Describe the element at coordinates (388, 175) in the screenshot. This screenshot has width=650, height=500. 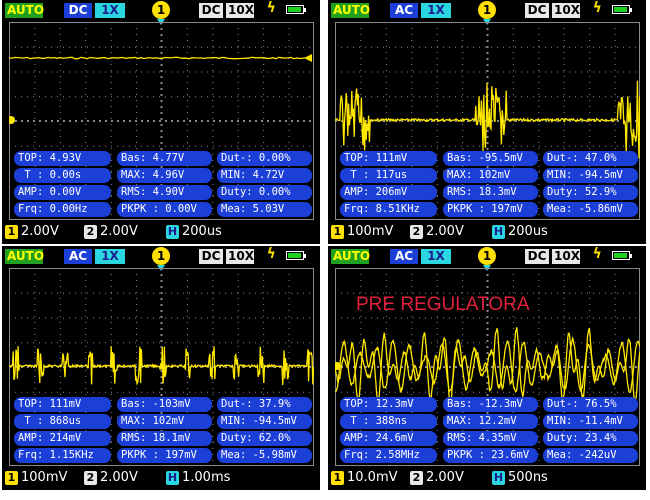
I see `measurement-t: T : 117us` at that location.